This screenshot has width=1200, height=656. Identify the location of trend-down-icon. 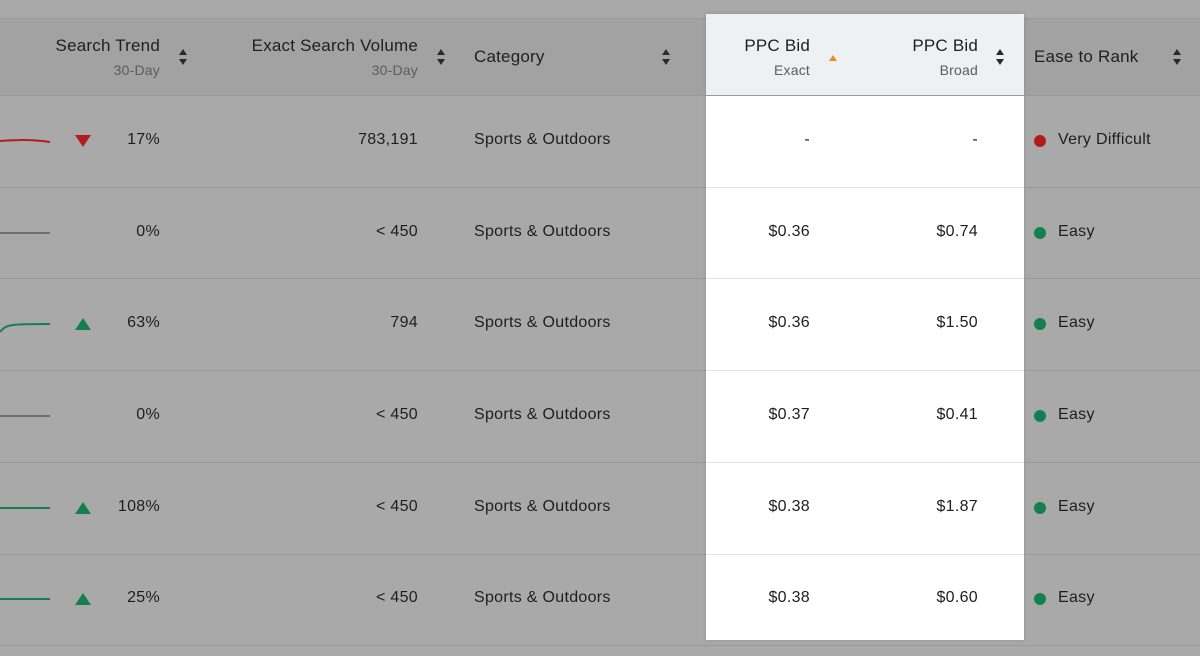
(83, 141).